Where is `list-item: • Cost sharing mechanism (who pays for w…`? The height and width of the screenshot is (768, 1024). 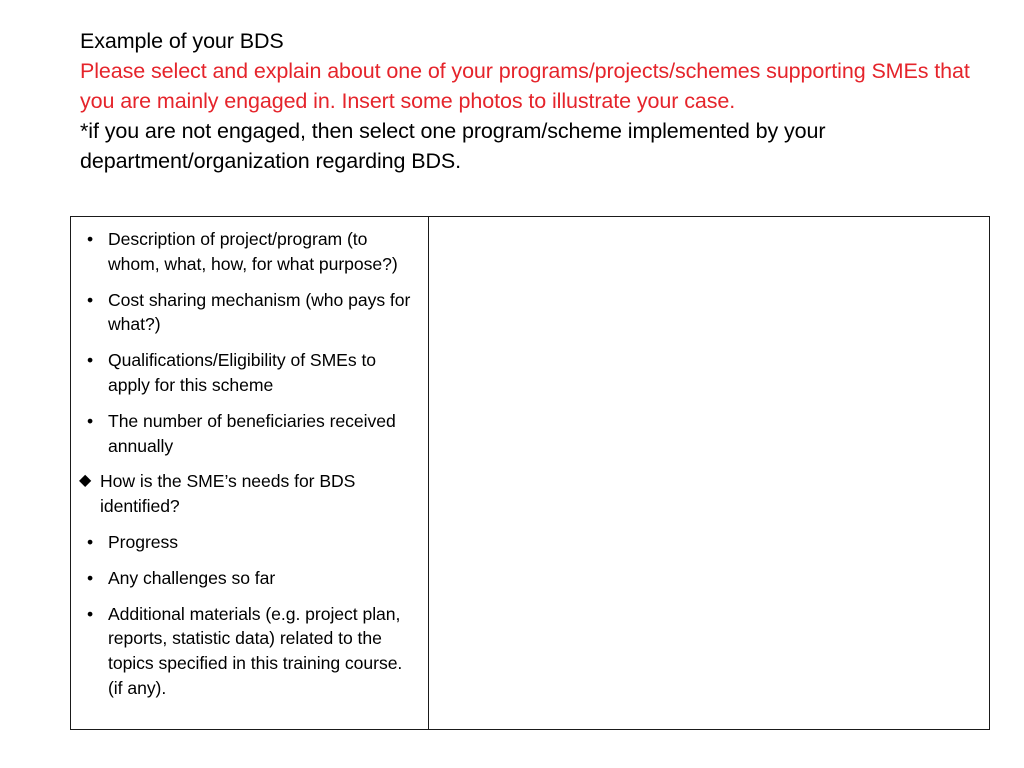
list-item: • Cost sharing mechanism (who pays for w… is located at coordinates (250, 313).